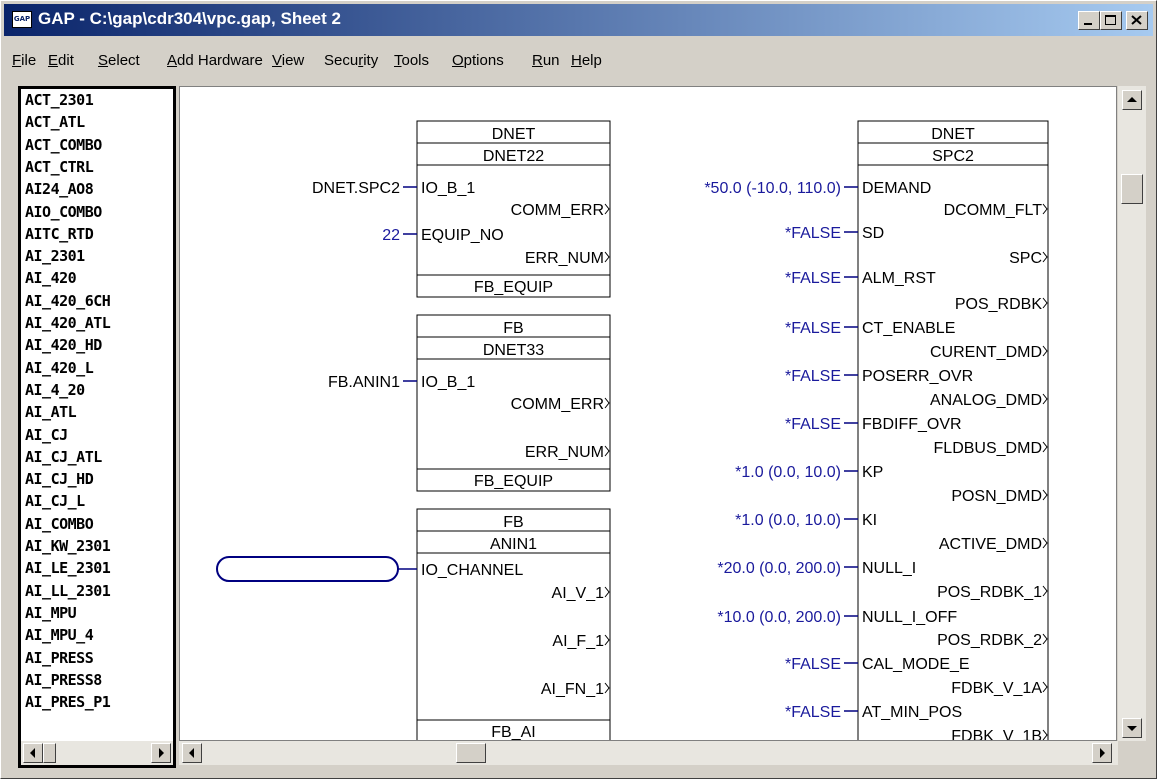 The image size is (1157, 779). Describe the element at coordinates (996, 734) in the screenshot. I see `output-pin-label: FDBK_V_1B` at that location.